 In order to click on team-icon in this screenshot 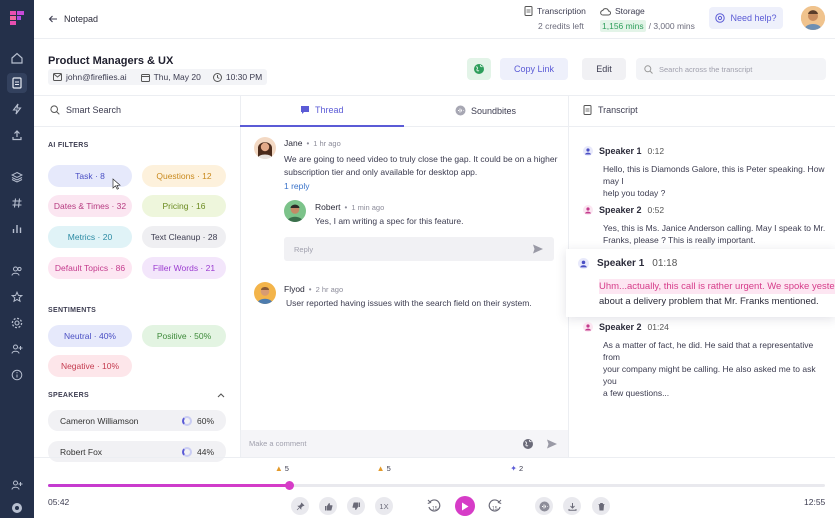, I will do `click(17, 271)`.